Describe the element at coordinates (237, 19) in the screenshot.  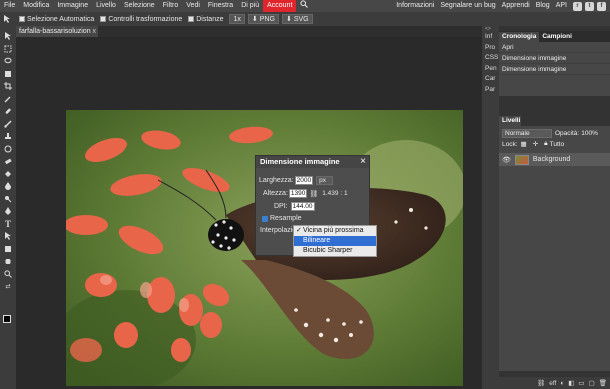
I see `zoom-select: 1x` at that location.